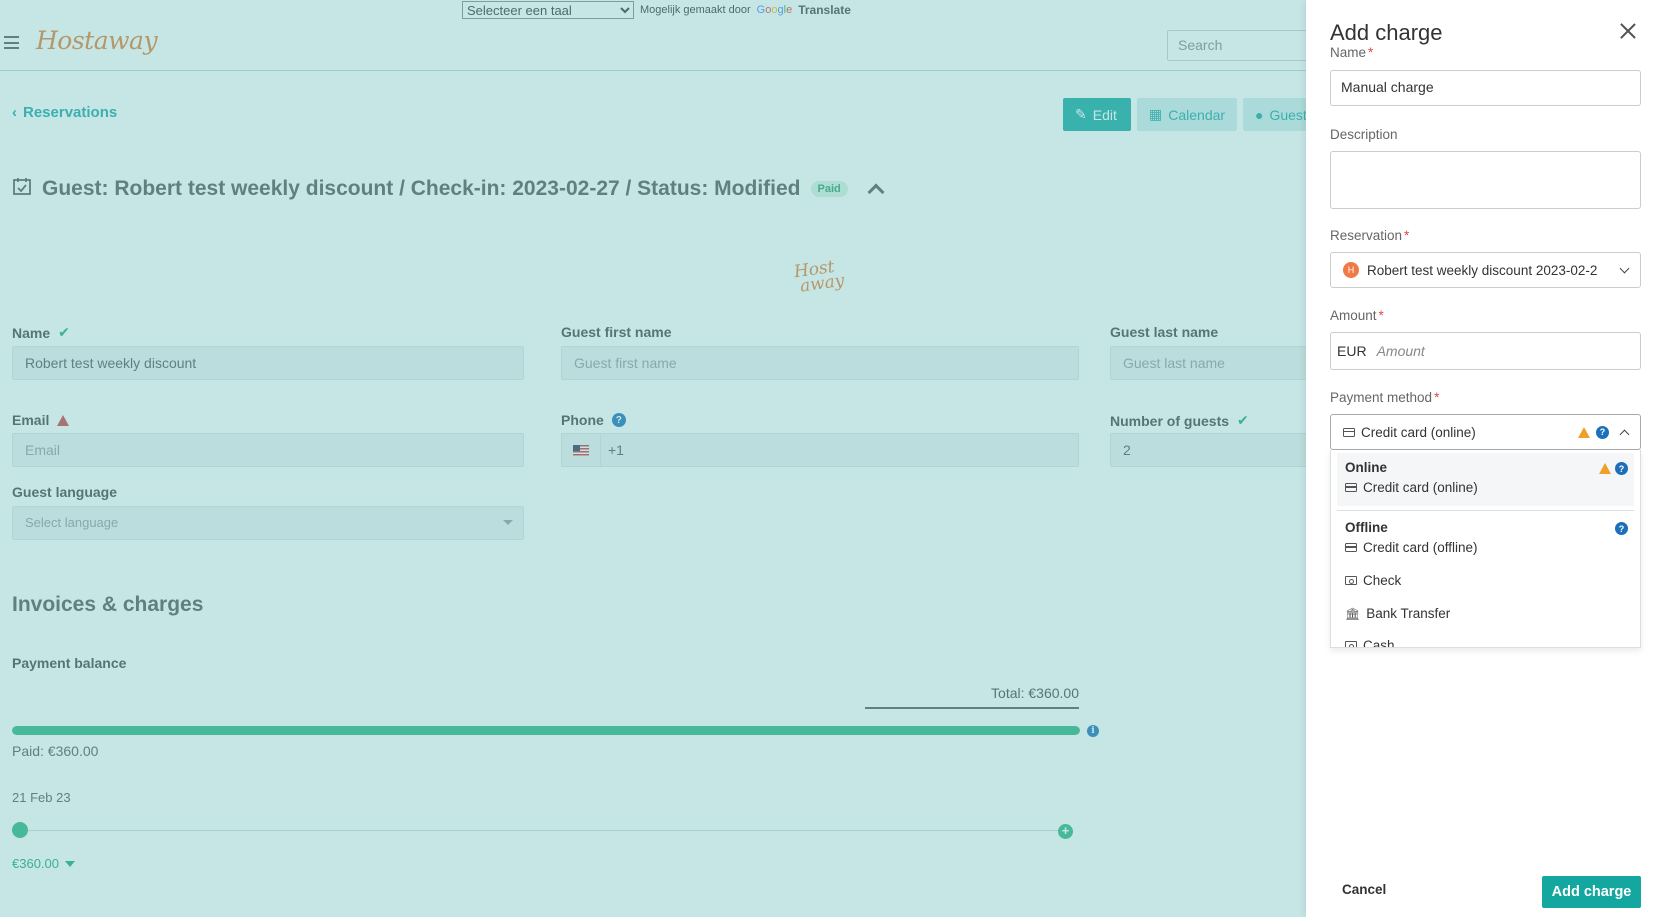  I want to click on last-name-input: Guest last name, so click(1210, 363).